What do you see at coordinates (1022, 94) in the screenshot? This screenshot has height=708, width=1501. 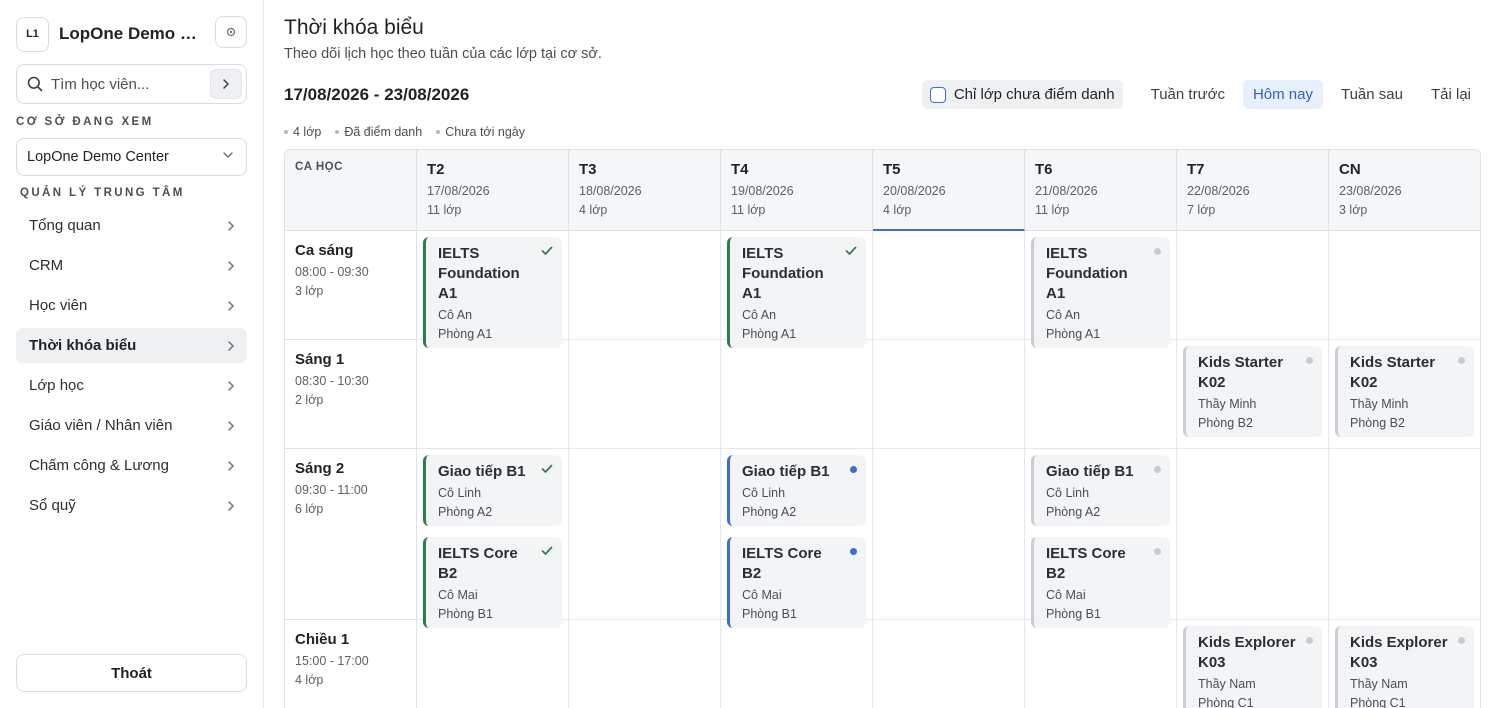 I see `unattended-filter: Chỉ lớp chưa điểm danh` at bounding box center [1022, 94].